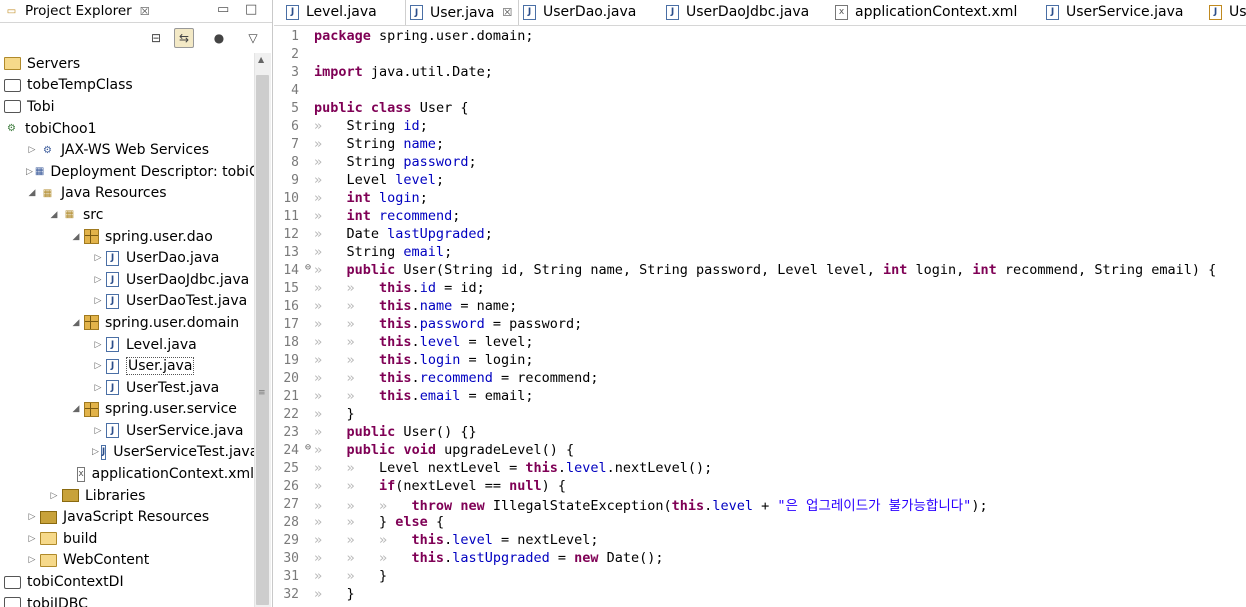  I want to click on focus-icon: ●, so click(219, 38).